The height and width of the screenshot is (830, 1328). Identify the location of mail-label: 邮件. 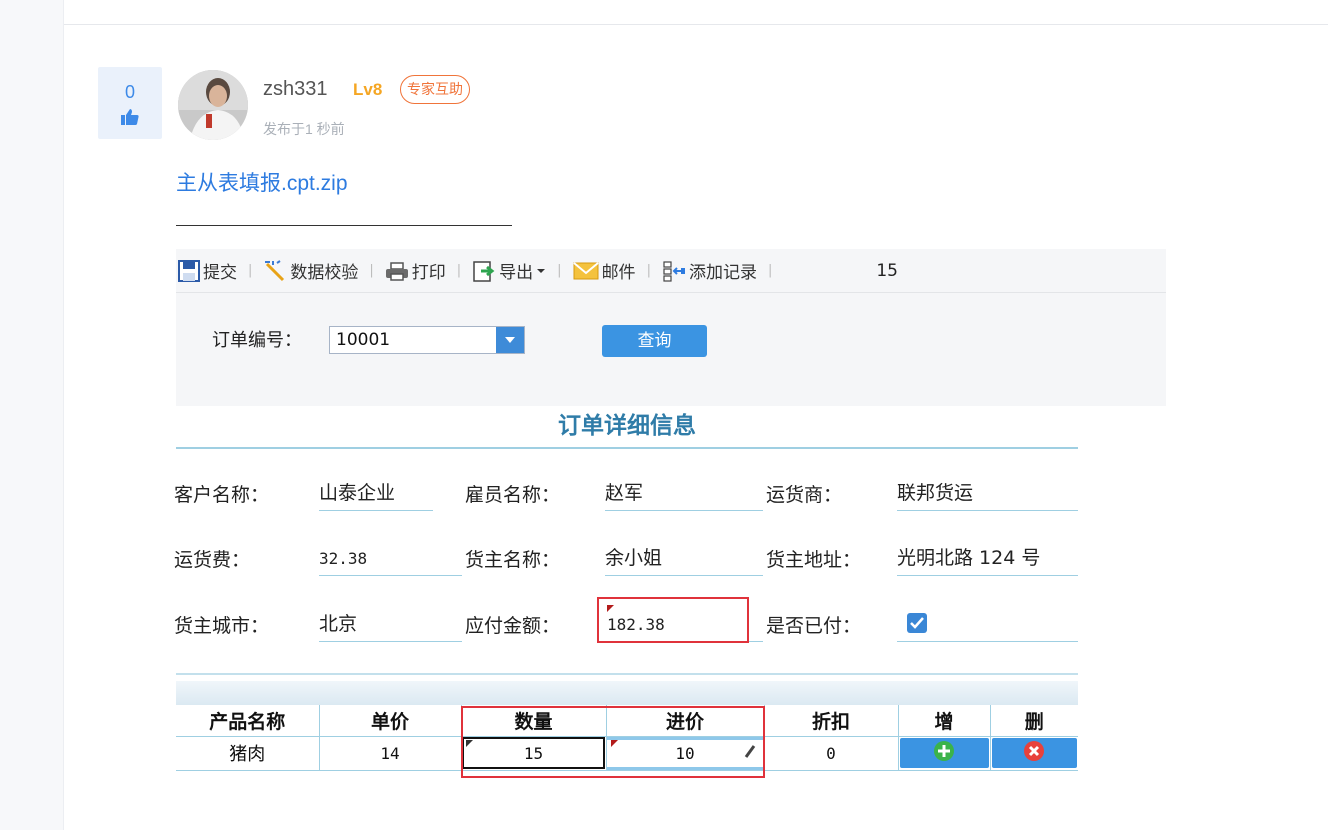
(618, 273).